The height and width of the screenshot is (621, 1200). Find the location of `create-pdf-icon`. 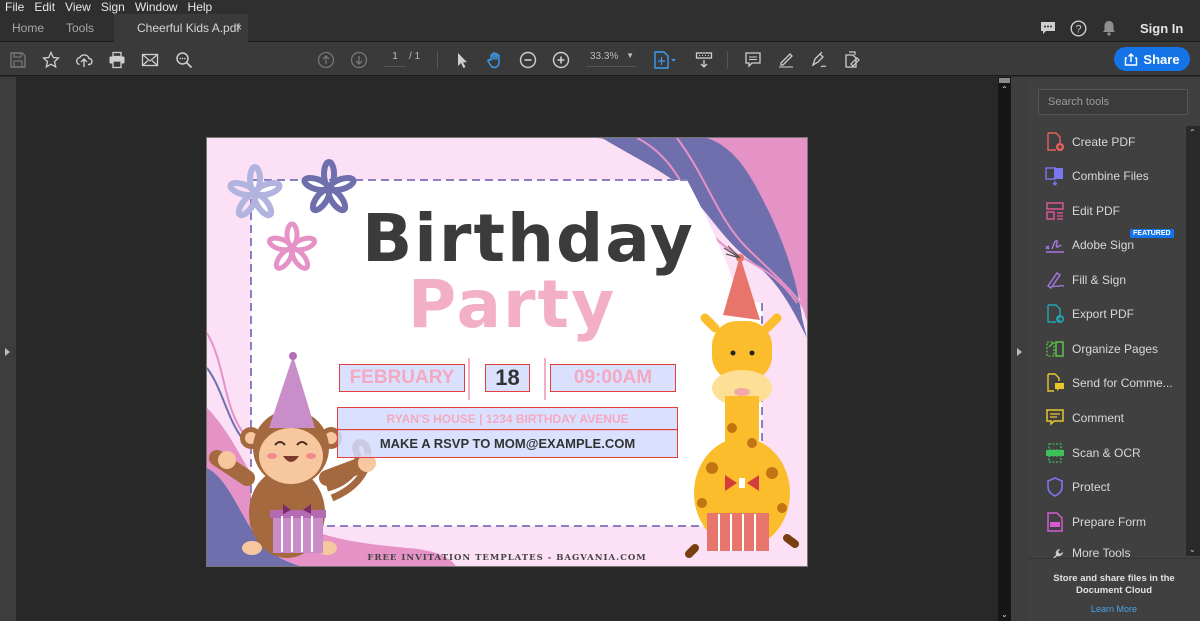

create-pdf-icon is located at coordinates (1055, 142).